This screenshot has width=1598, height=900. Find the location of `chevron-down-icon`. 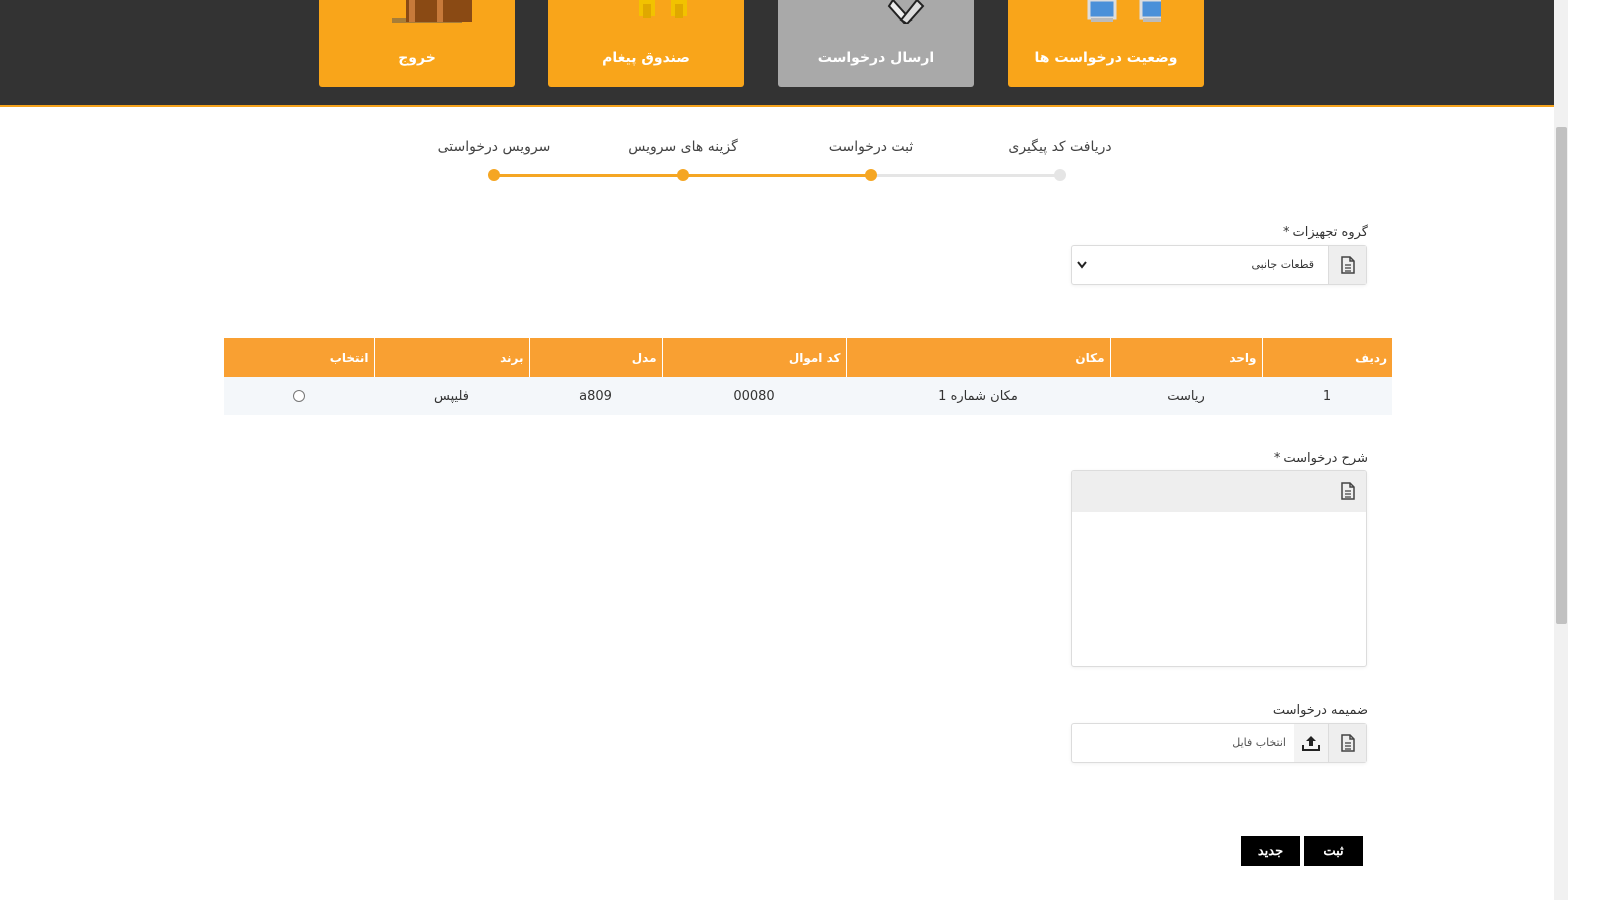

chevron-down-icon is located at coordinates (1082, 265).